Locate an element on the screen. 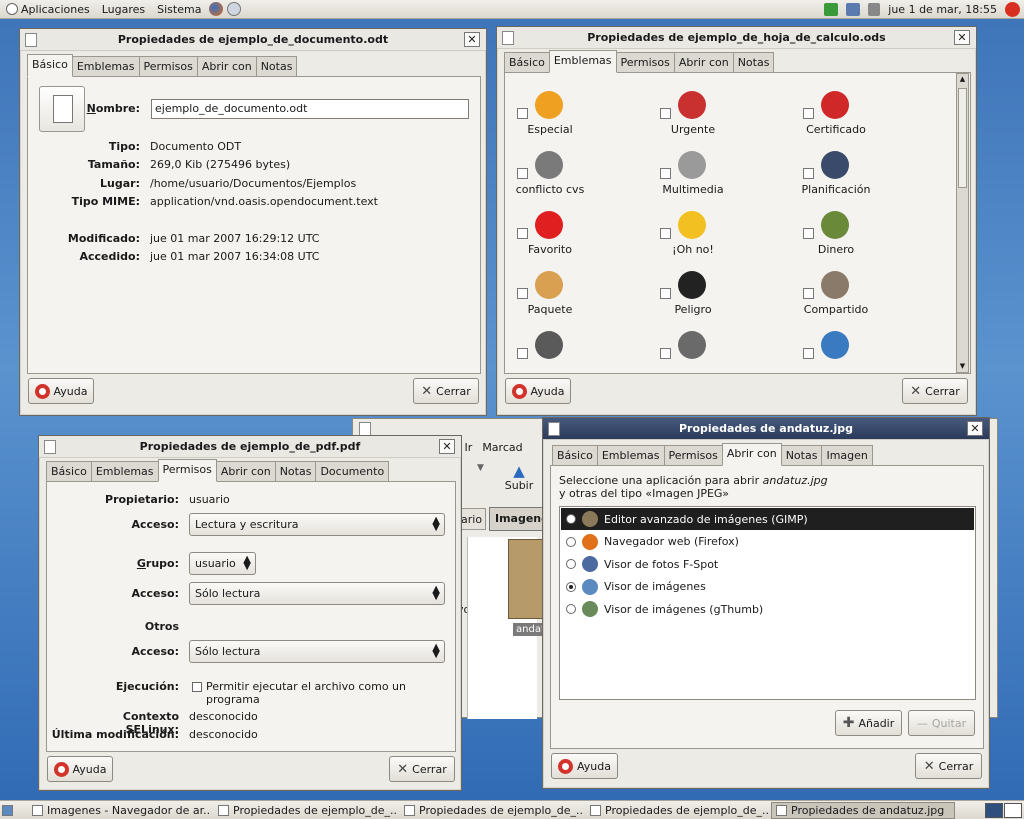 The height and width of the screenshot is (819, 1024). tab-image: Imagen is located at coordinates (847, 455).